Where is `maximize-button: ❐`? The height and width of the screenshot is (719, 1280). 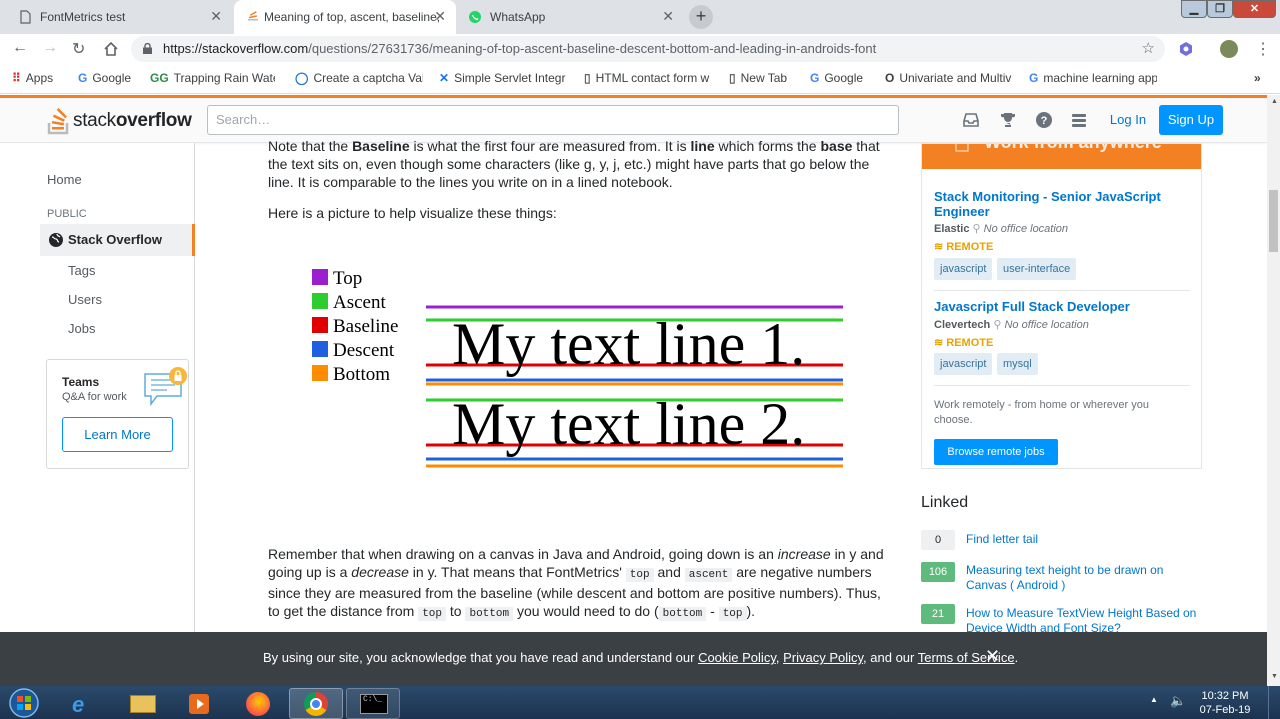 maximize-button: ❐ is located at coordinates (1220, 9).